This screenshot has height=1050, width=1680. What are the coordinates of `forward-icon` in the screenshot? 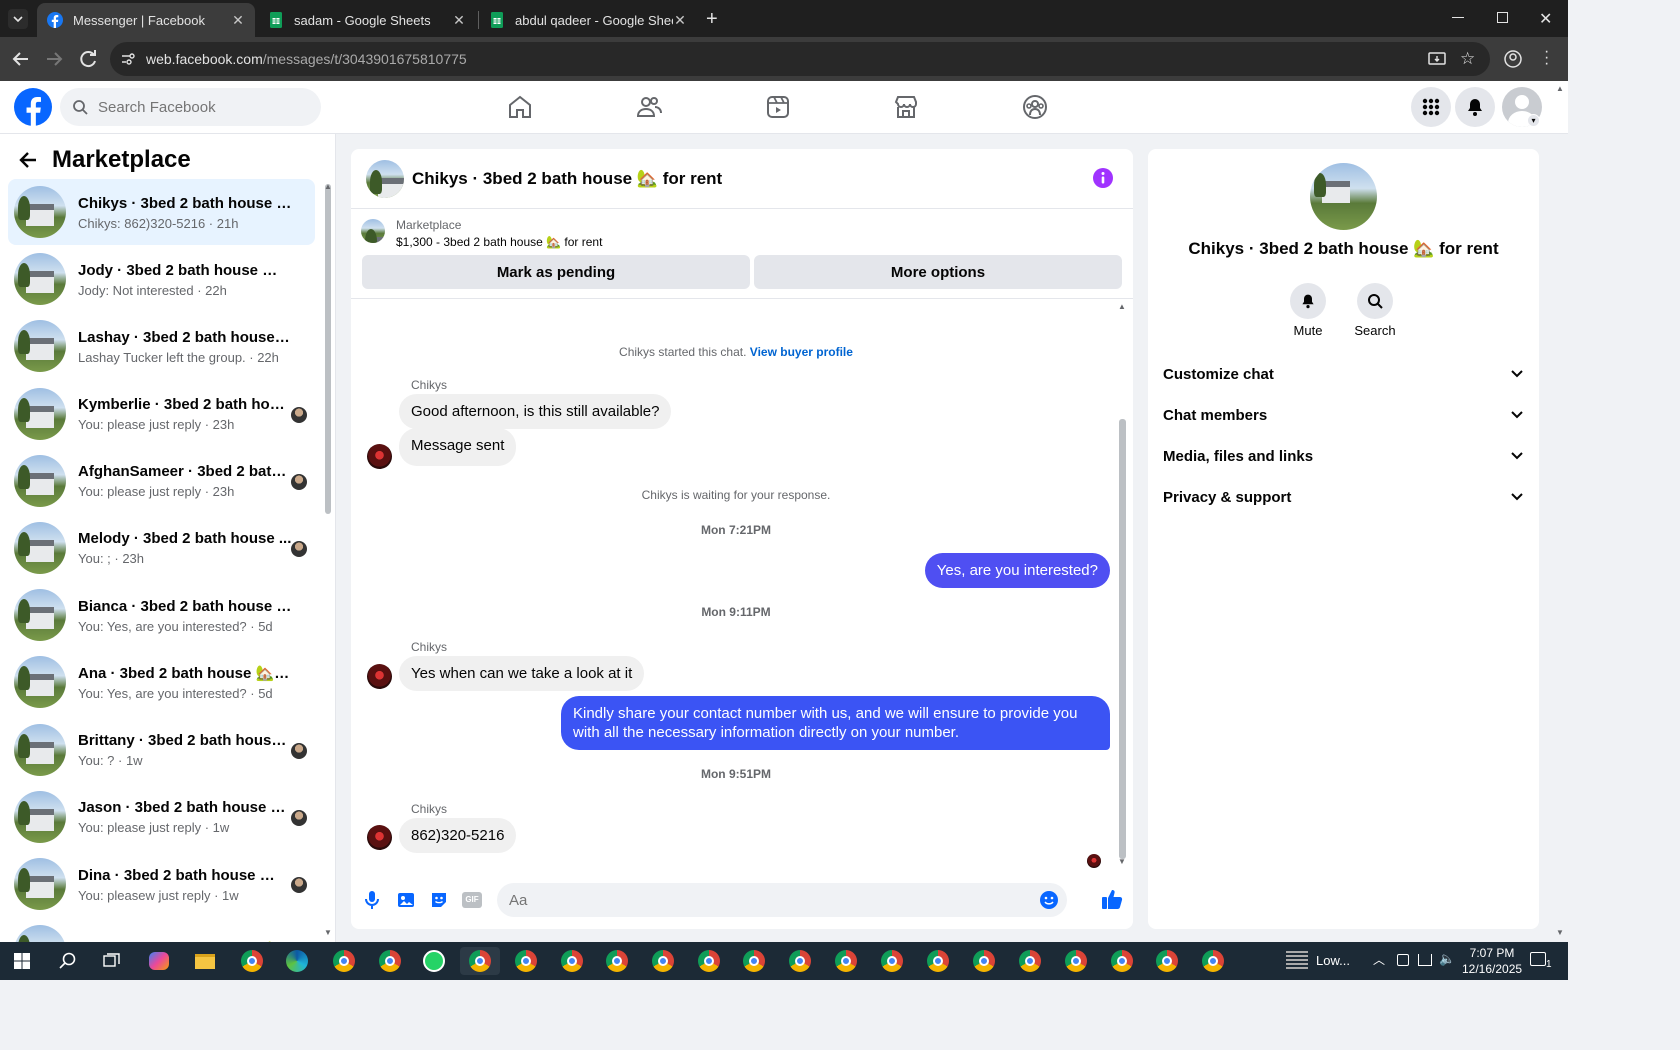 It's located at (54, 59).